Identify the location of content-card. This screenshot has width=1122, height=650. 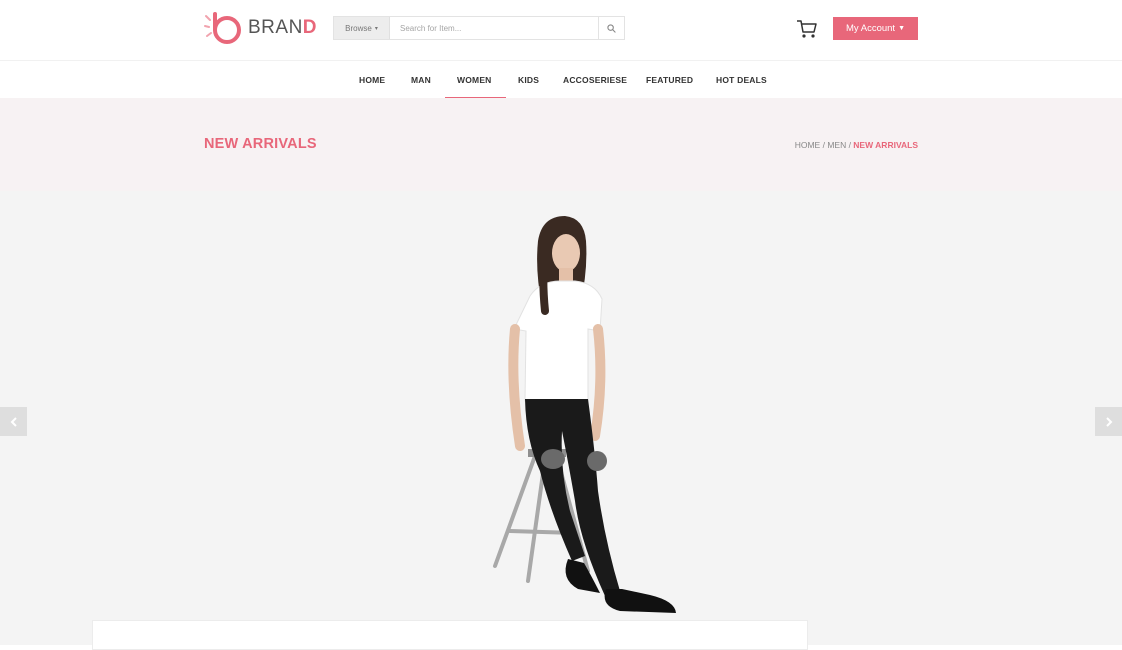
(450, 635).